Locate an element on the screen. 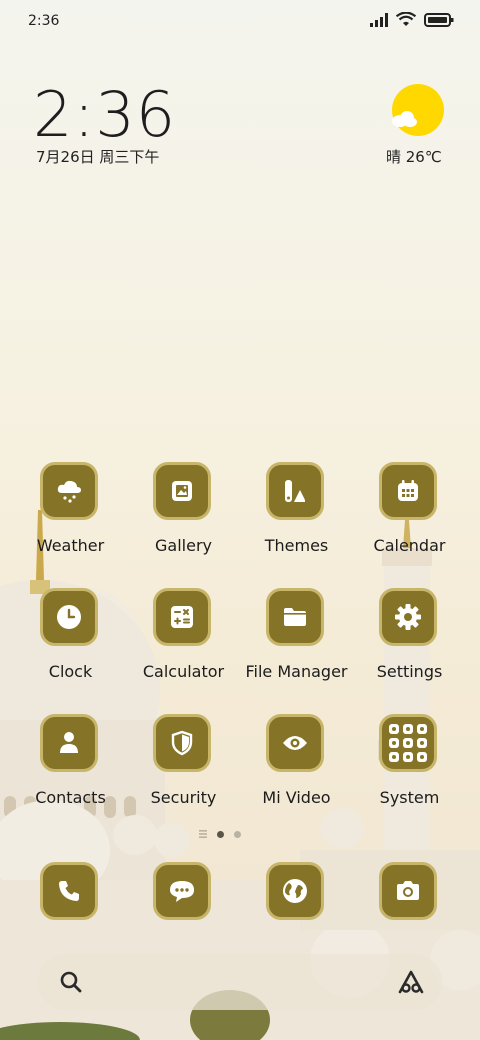 Image resolution: width=480 pixels, height=1040 pixels. gear-icon is located at coordinates (408, 617).